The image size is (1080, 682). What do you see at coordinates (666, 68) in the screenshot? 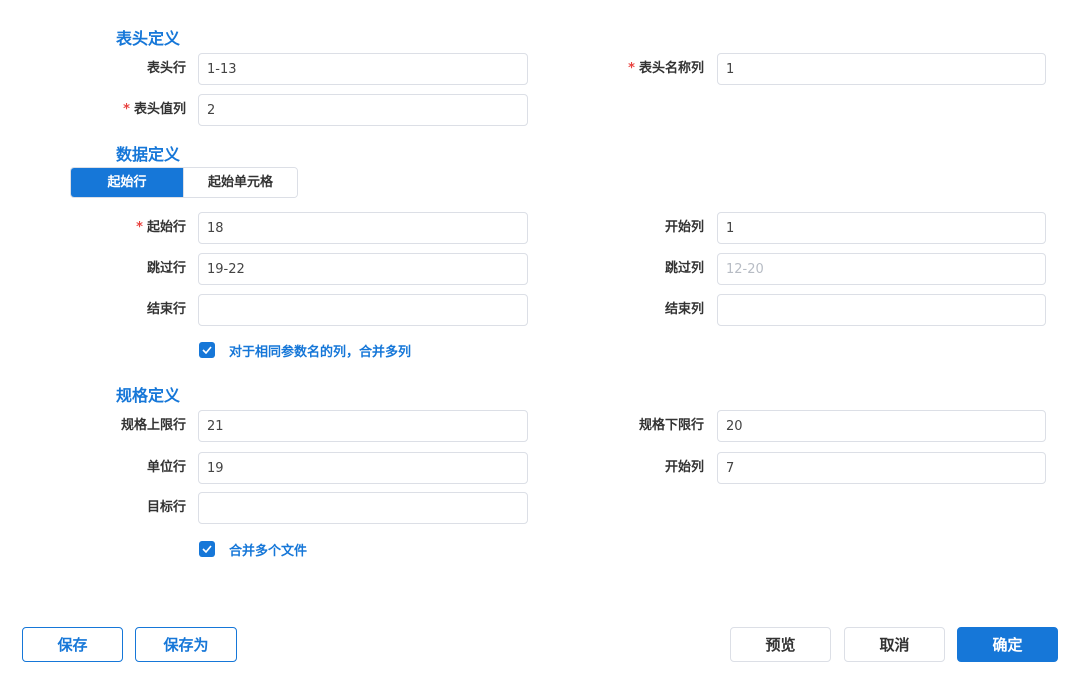
I see `header-name-col-label: * 表头名称列` at bounding box center [666, 68].